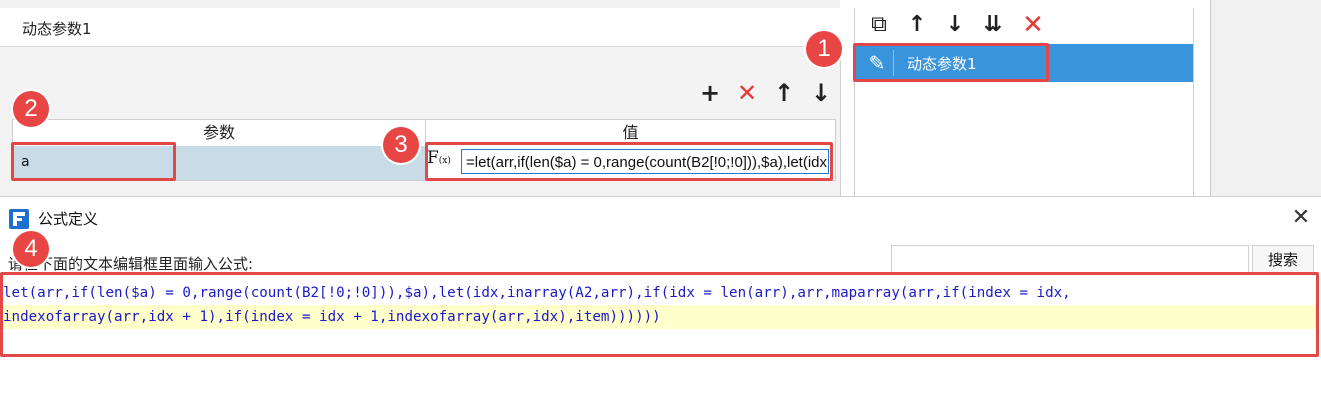 The width and height of the screenshot is (1321, 407). I want to click on side-gutter, so click(1265, 98).